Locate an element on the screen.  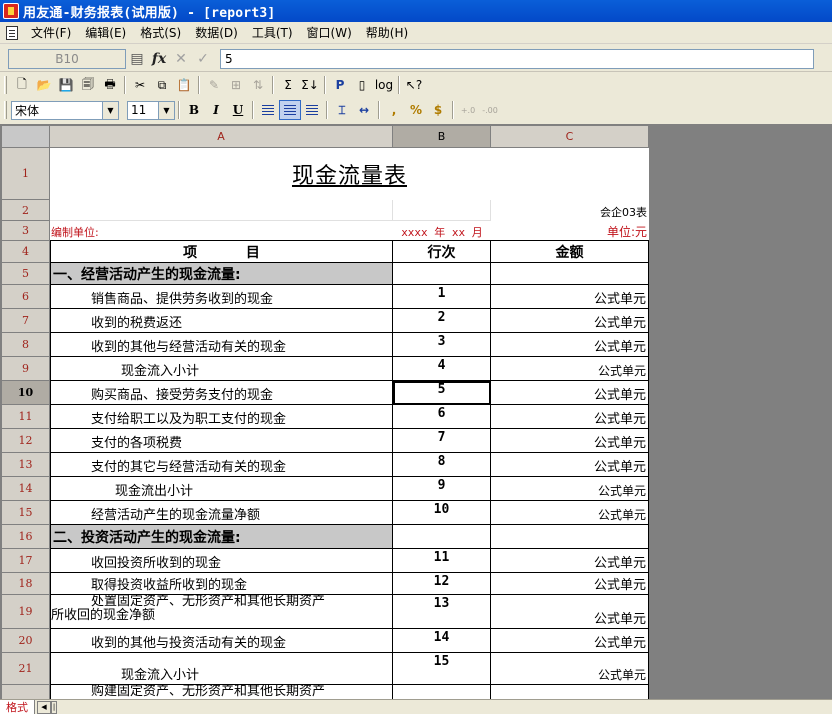
item-label-cell: 购买商品、接受劳务支付的现金 is located at coordinates (221, 393).